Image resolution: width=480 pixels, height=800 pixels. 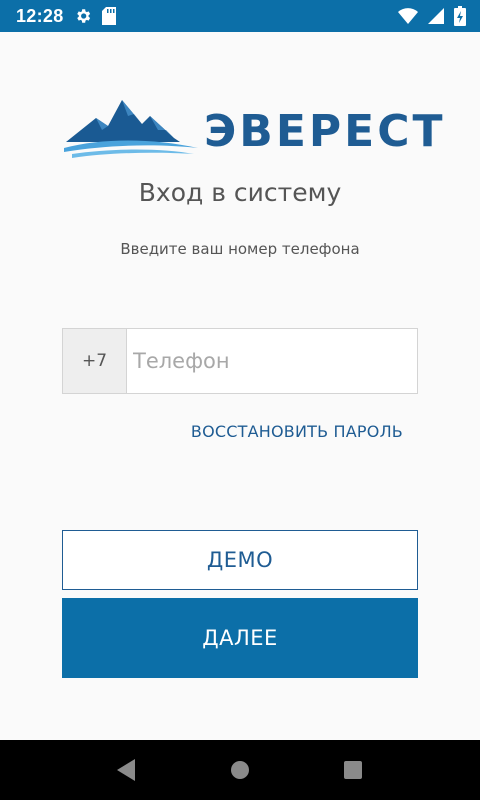 I want to click on phone-input, so click(x=272, y=361).